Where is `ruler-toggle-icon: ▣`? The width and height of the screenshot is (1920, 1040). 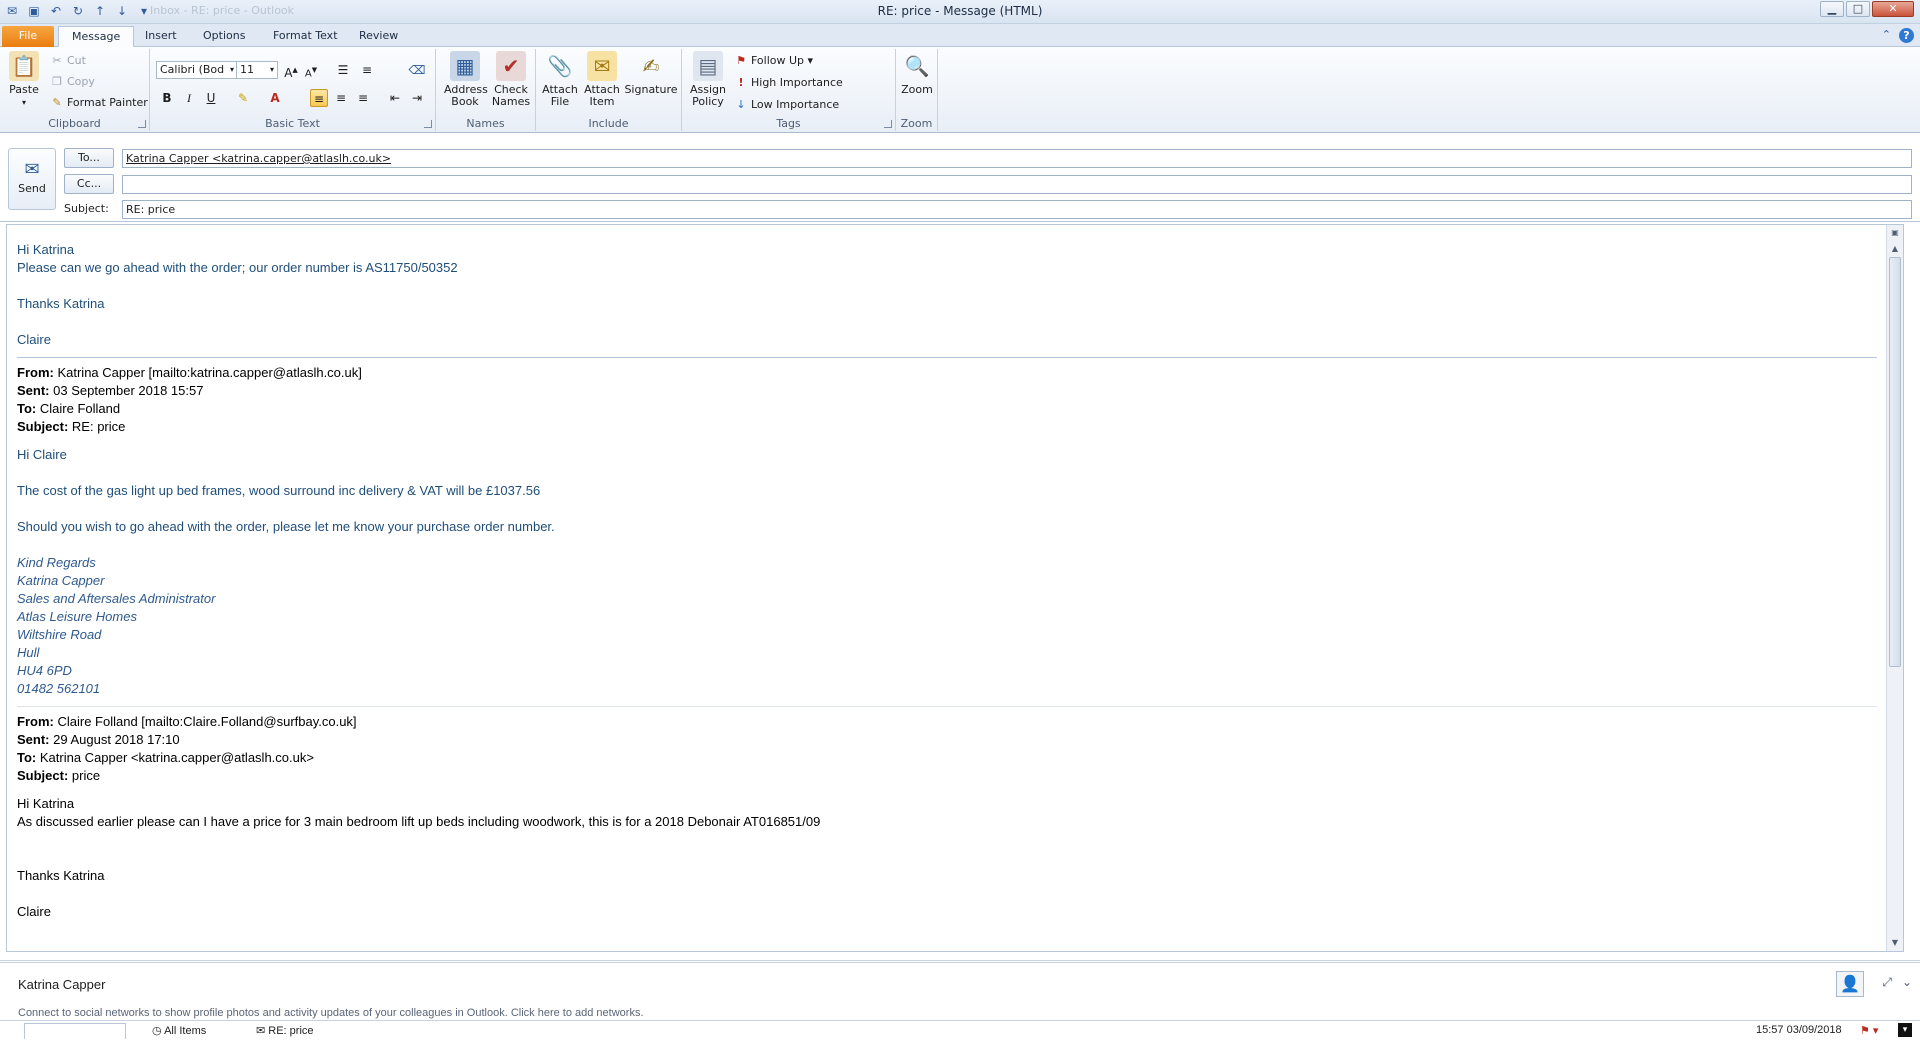
ruler-toggle-icon: ▣ is located at coordinates (1895, 233).